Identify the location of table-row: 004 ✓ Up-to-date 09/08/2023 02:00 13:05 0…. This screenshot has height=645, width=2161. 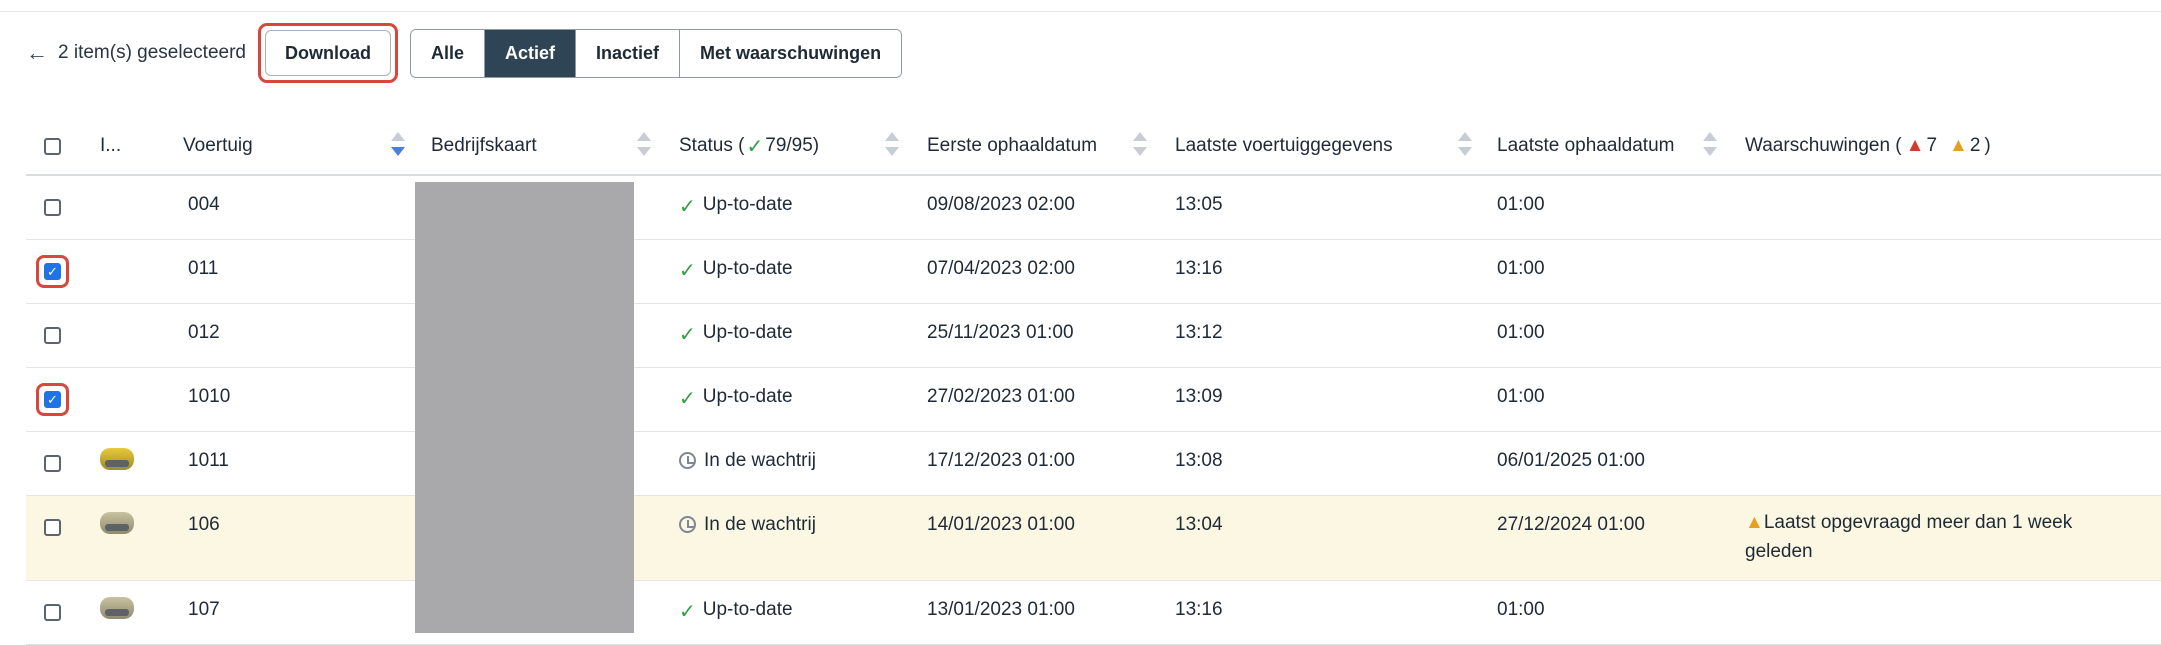
(1093, 208).